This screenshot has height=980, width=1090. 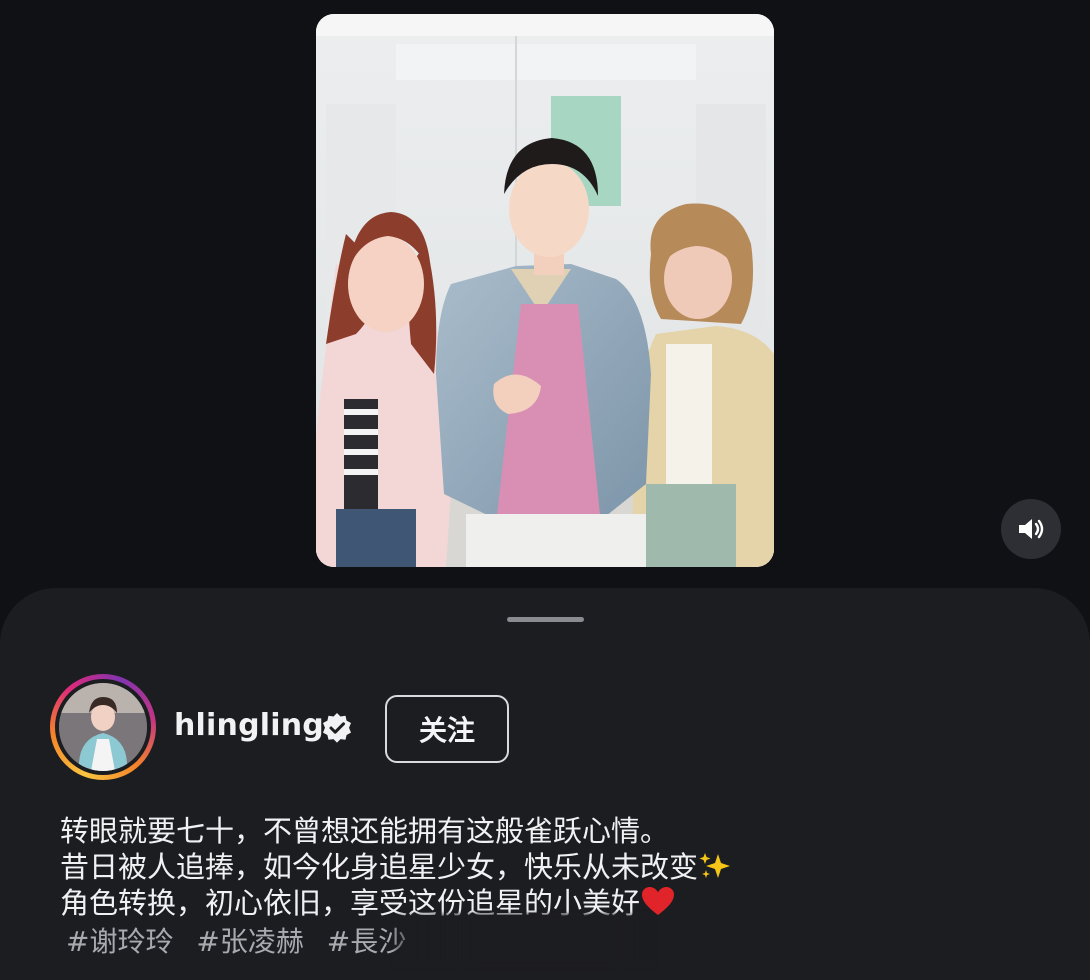 What do you see at coordinates (525, 940) in the screenshot?
I see `blurred-overlay` at bounding box center [525, 940].